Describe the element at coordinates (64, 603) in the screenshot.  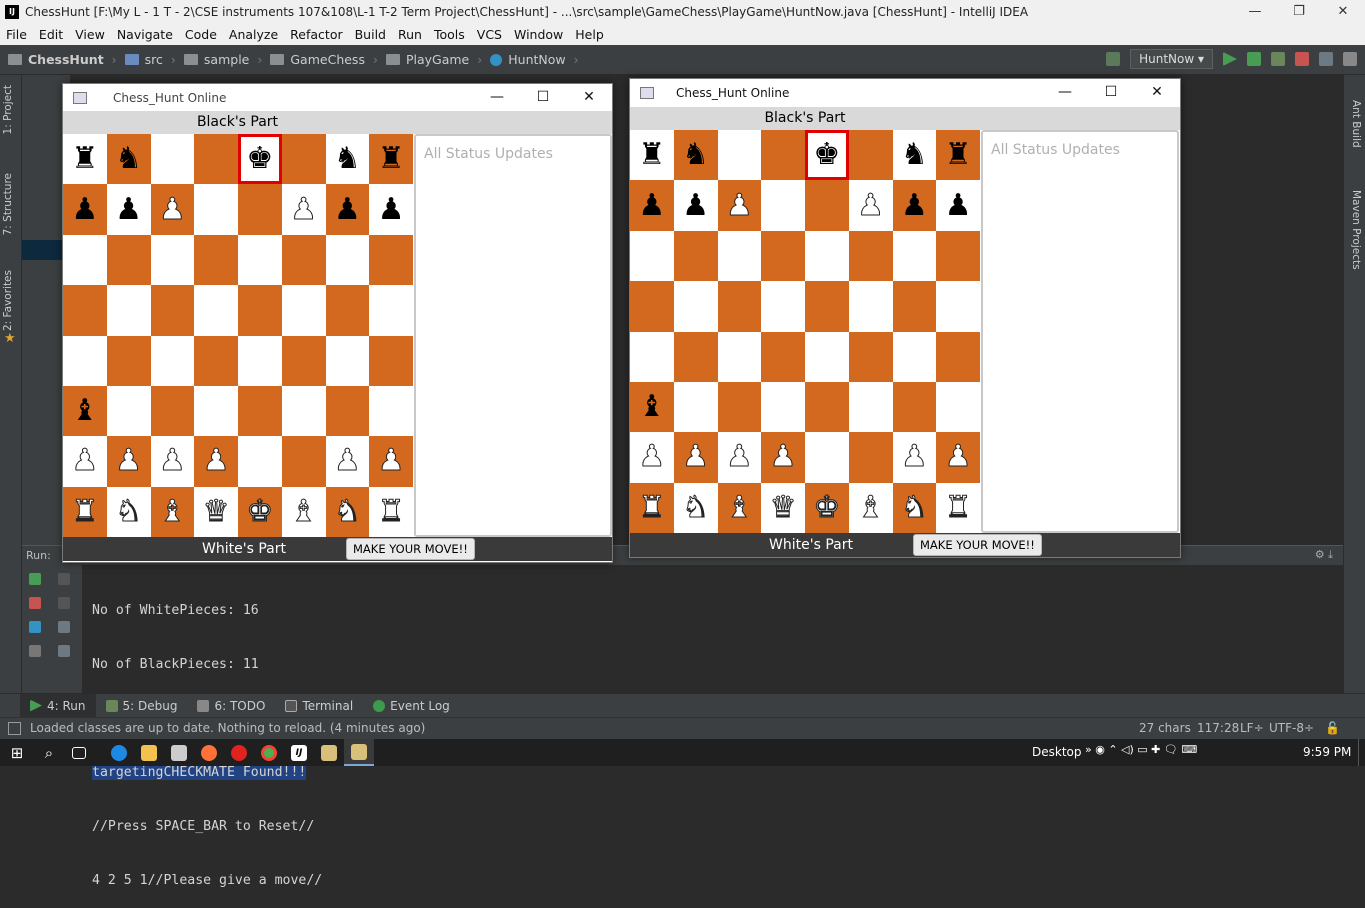
I see `down-arrow-icon` at that location.